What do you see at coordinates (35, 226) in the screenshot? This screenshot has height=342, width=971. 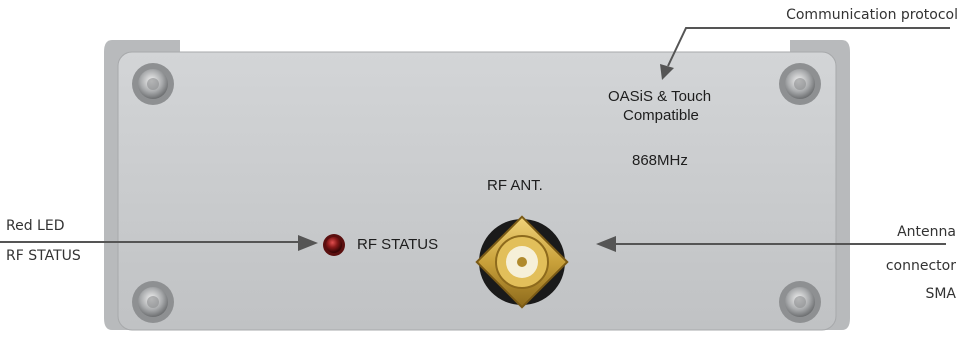 I see `led-callout-label: Red LED` at bounding box center [35, 226].